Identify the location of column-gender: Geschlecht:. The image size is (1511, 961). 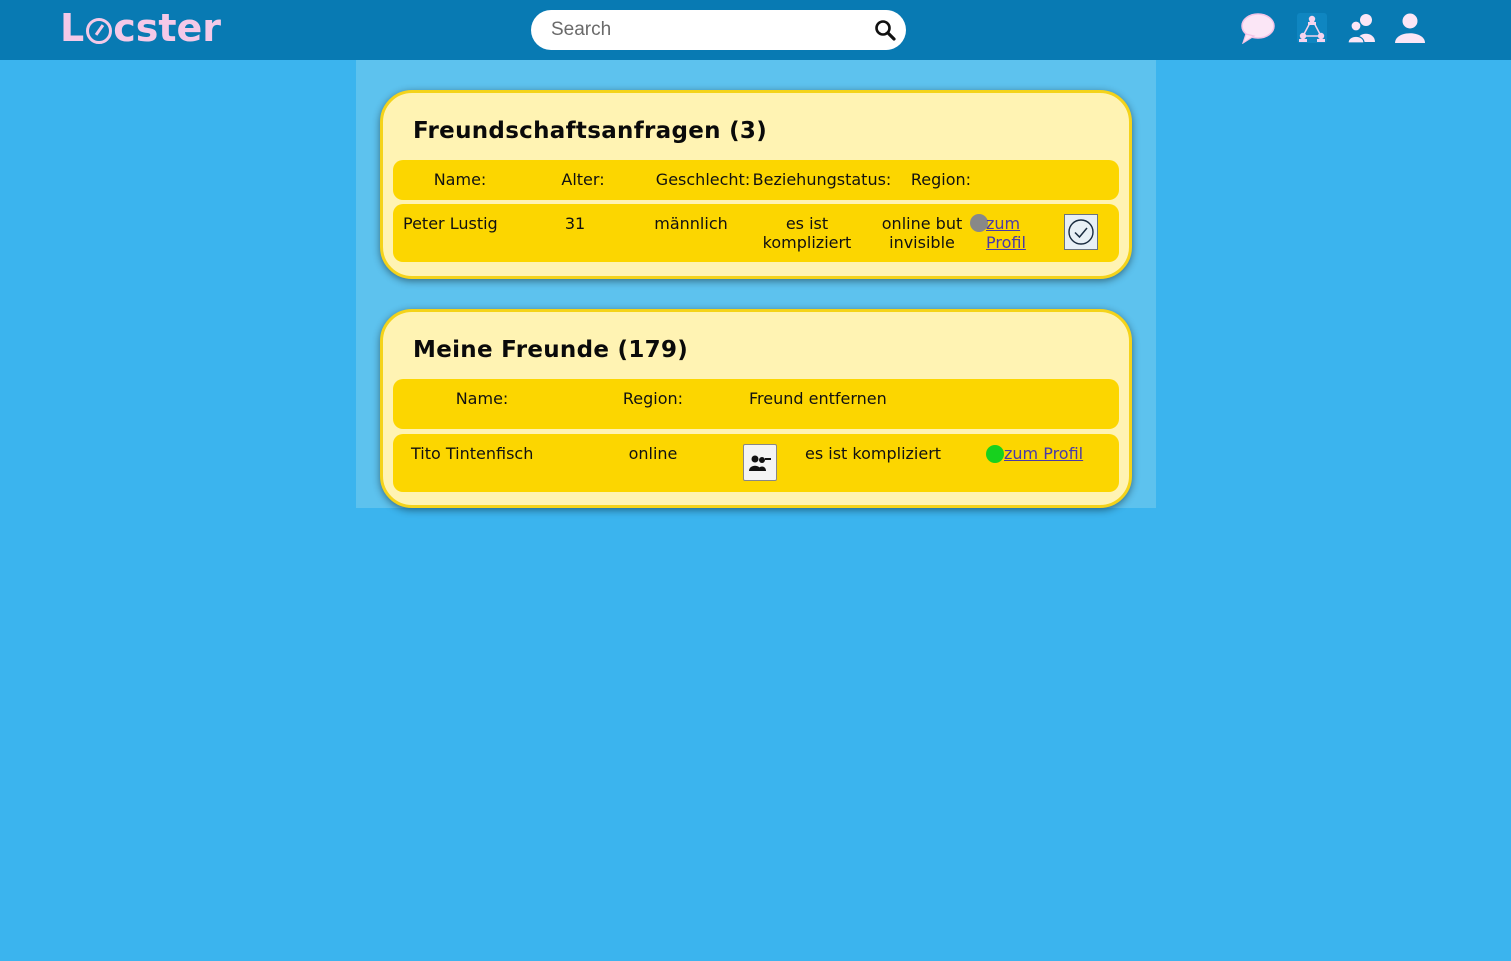
(703, 179).